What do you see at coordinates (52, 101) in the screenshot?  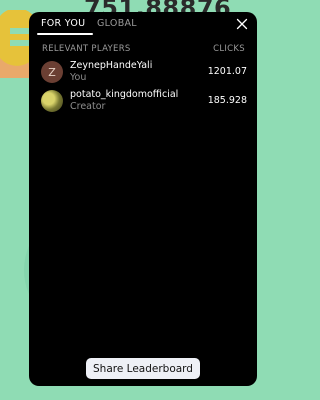 I see `avatar` at bounding box center [52, 101].